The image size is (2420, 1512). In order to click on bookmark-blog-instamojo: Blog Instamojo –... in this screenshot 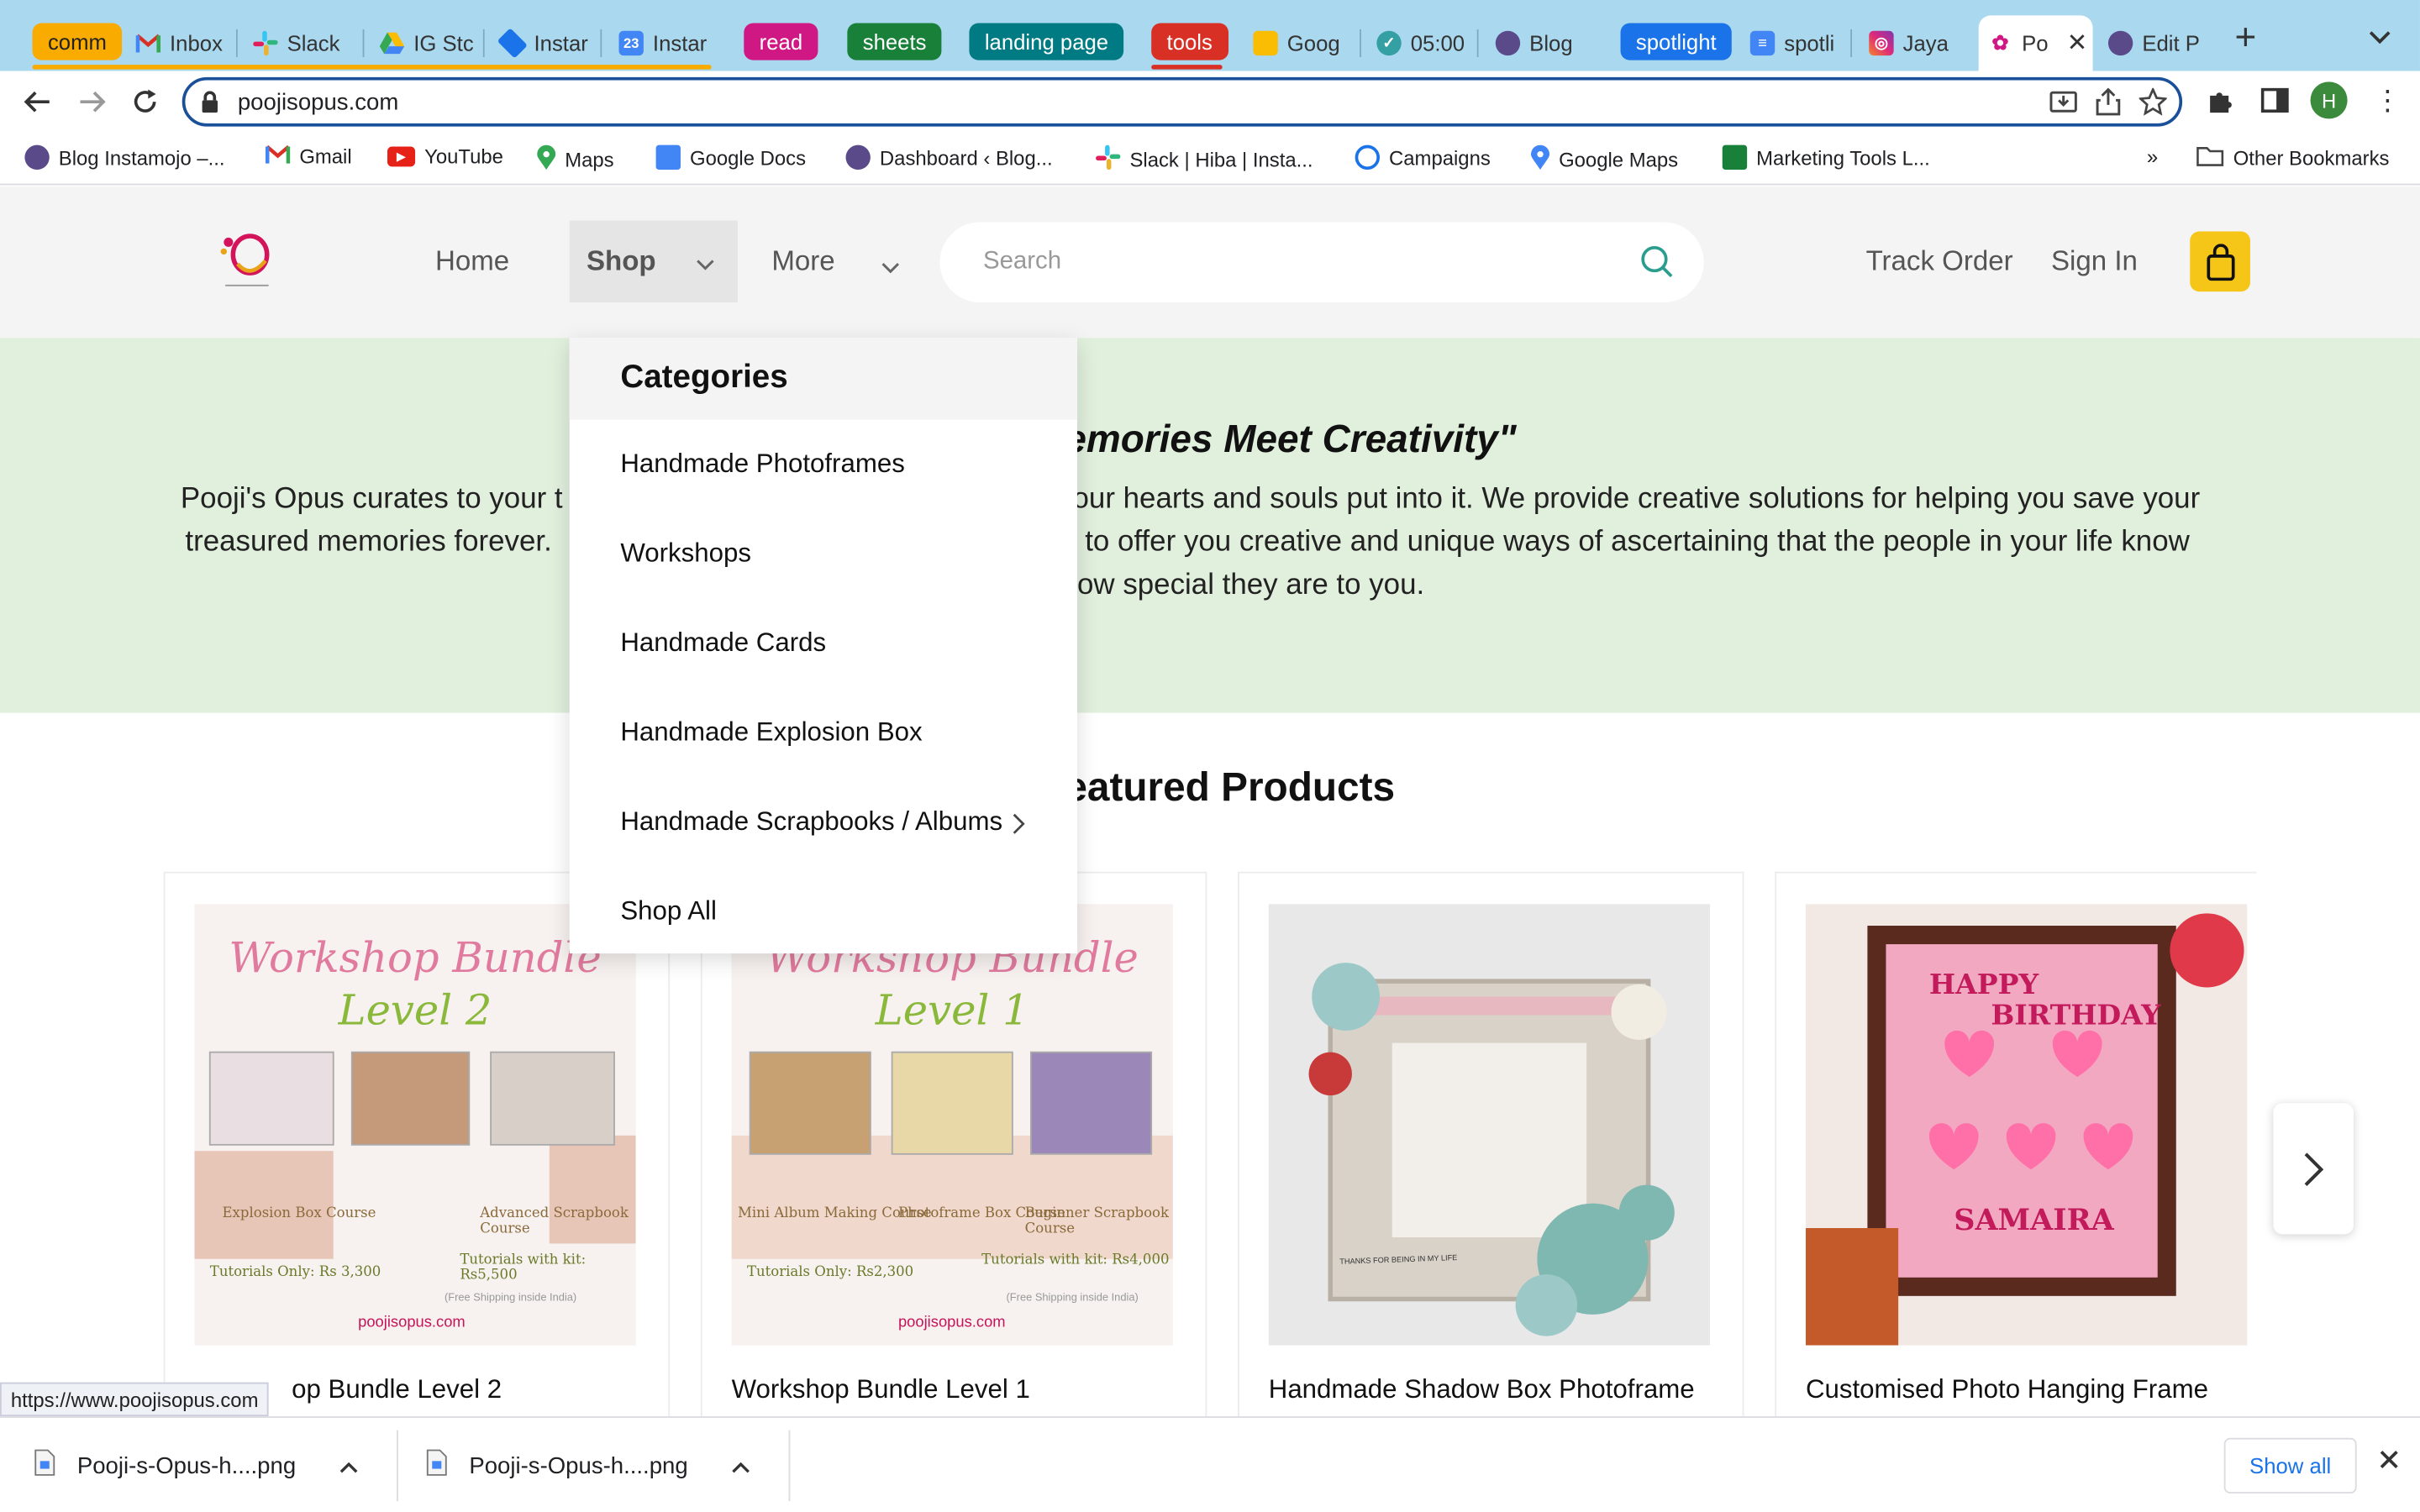, I will do `click(124, 157)`.